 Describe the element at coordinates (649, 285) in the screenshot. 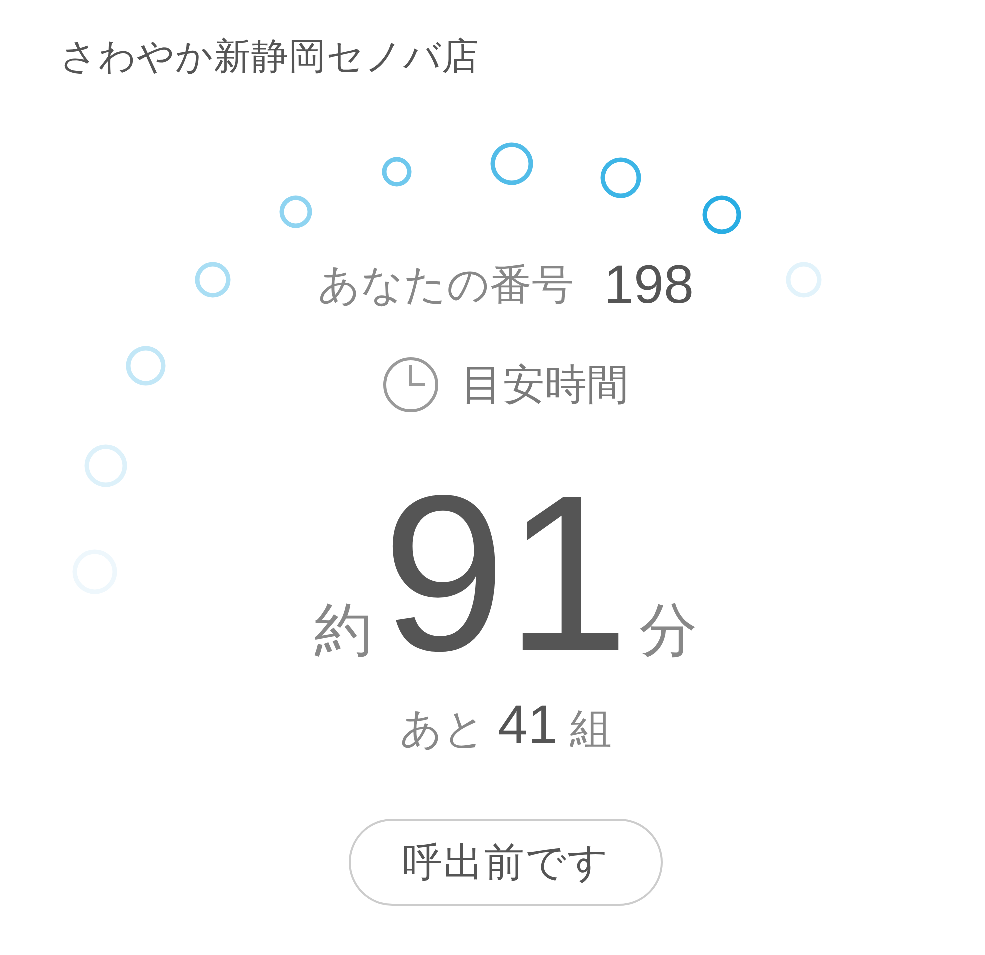

I see `ticket-number: 198` at that location.